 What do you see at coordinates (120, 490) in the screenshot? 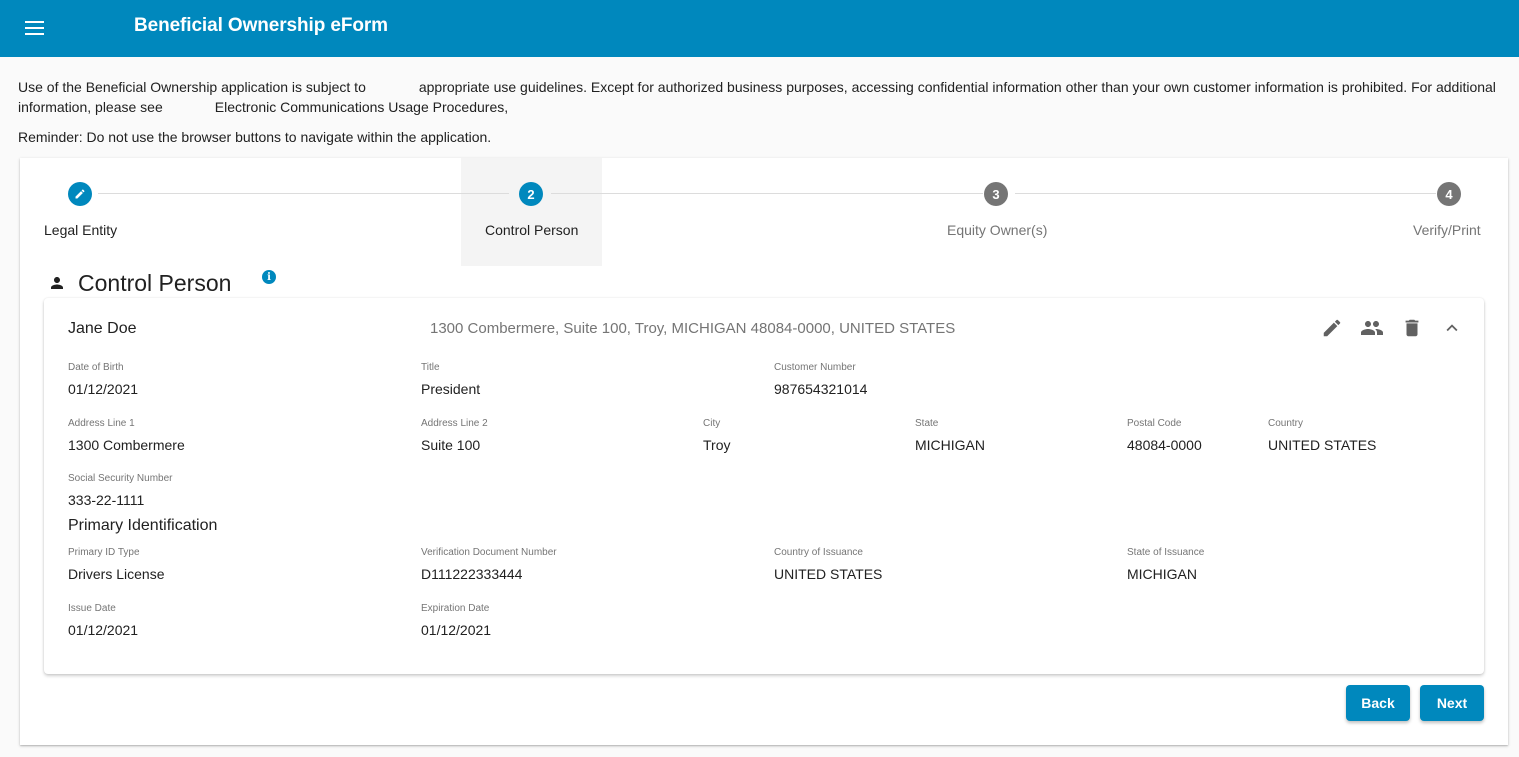
I see `field-ssn: Social Security Number 333-22-1111` at bounding box center [120, 490].